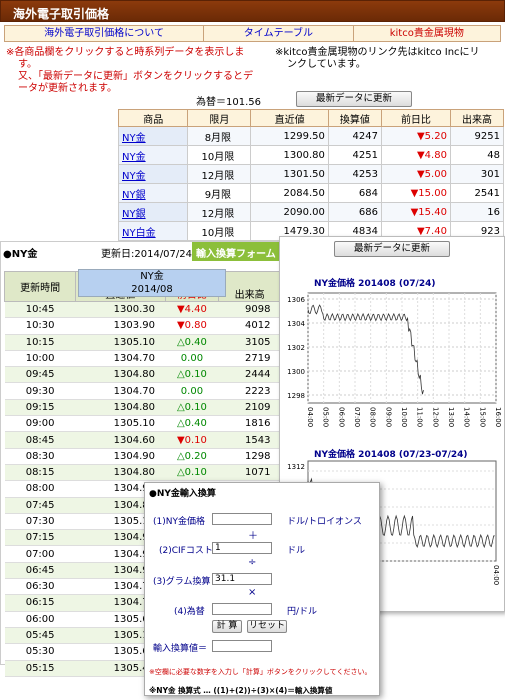  Describe the element at coordinates (40, 571) in the screenshot. I see `cell: 06:45` at that location.